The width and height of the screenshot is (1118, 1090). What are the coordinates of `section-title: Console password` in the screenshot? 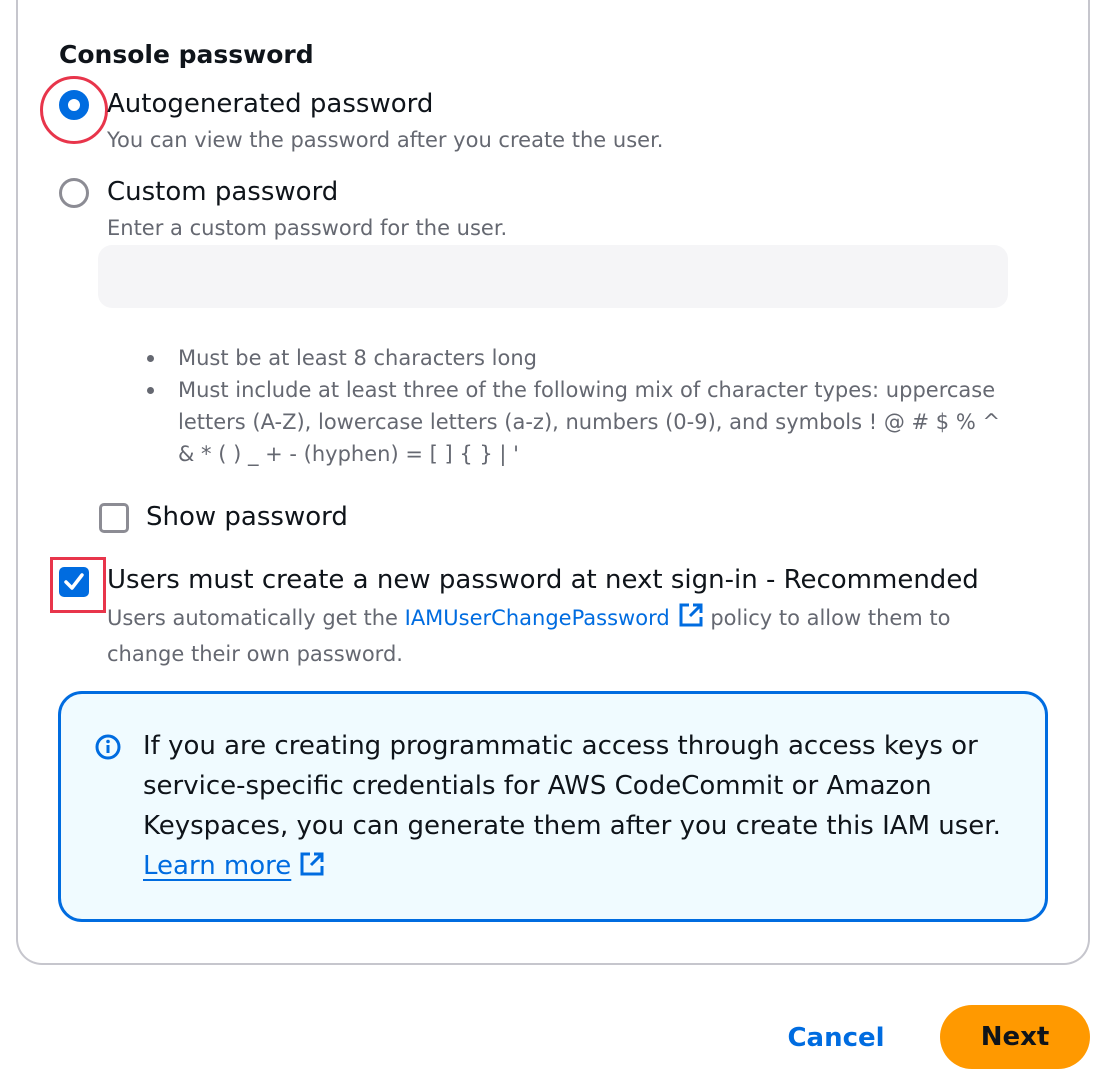 It's located at (186, 54).